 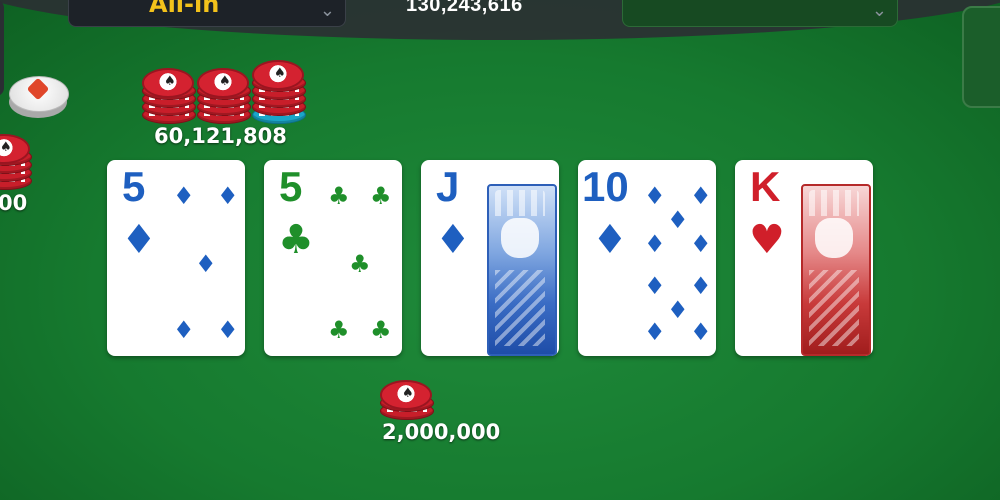 I want to click on action-dropdown-label: All-in, so click(x=184, y=9).